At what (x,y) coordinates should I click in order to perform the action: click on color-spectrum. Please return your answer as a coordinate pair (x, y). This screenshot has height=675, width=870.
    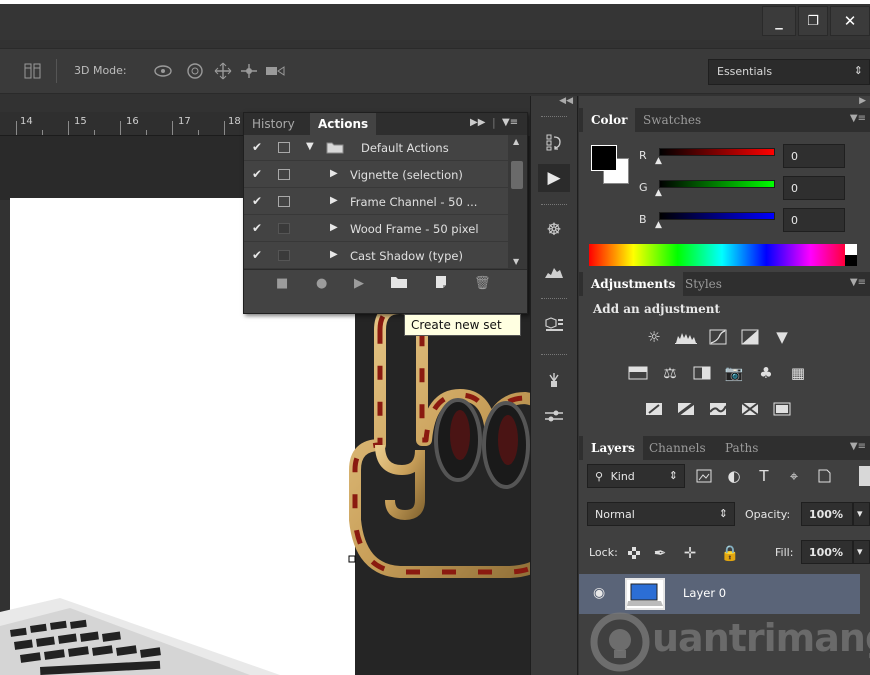
    Looking at the image, I should click on (723, 255).